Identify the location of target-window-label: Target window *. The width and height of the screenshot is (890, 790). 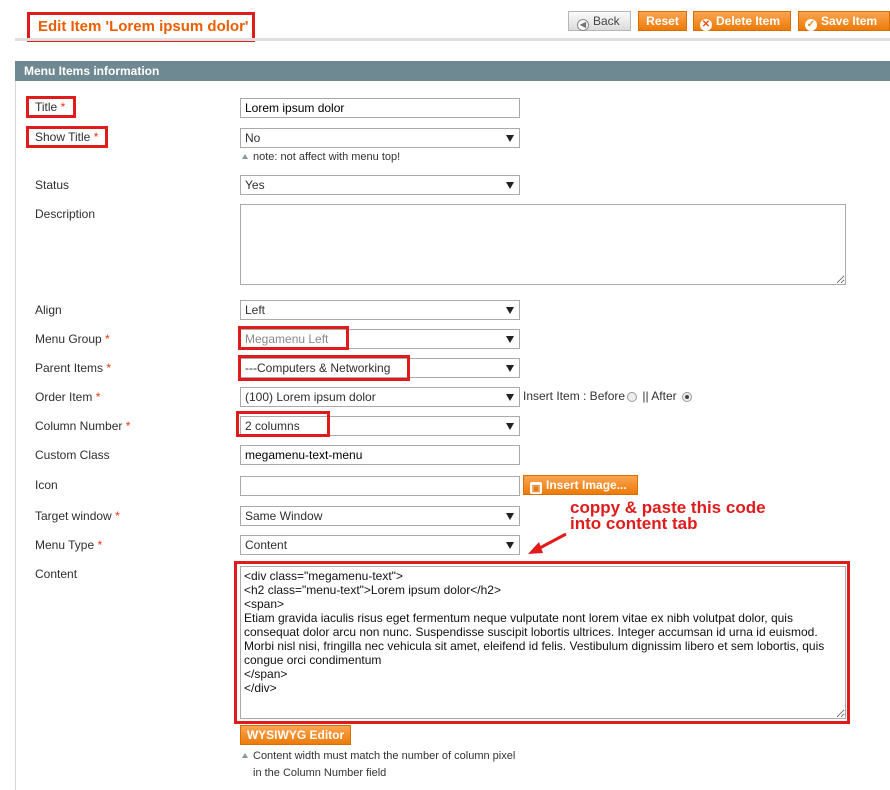
(77, 516).